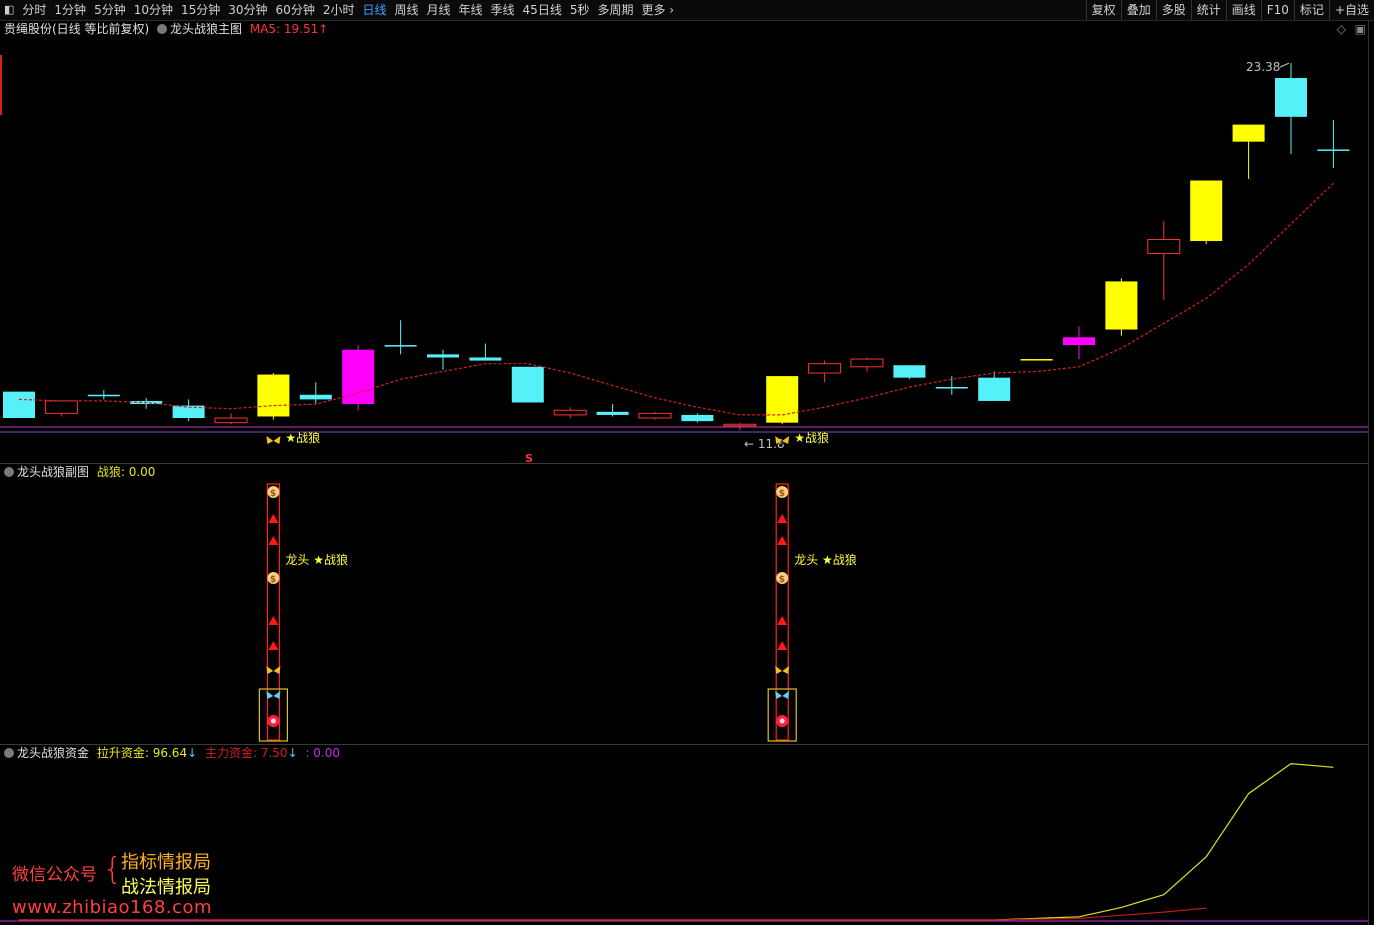 The height and width of the screenshot is (925, 1374). Describe the element at coordinates (113, 869) in the screenshot. I see `watermark-brace: {` at that location.